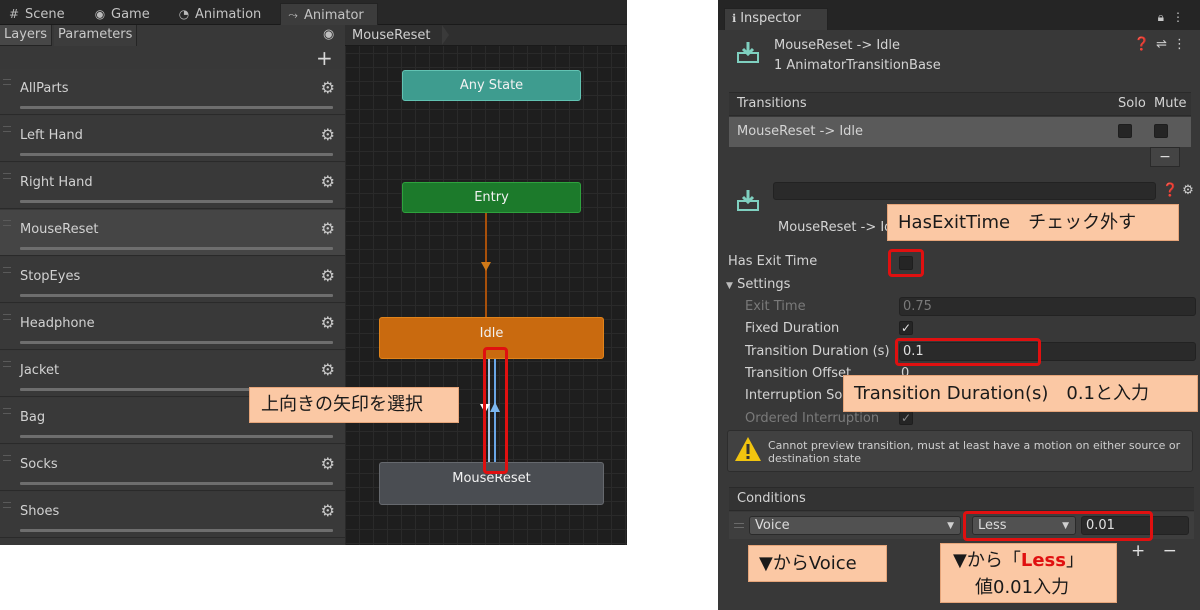 This screenshot has width=1200, height=610. I want to click on layer-name: Bag, so click(33, 417).